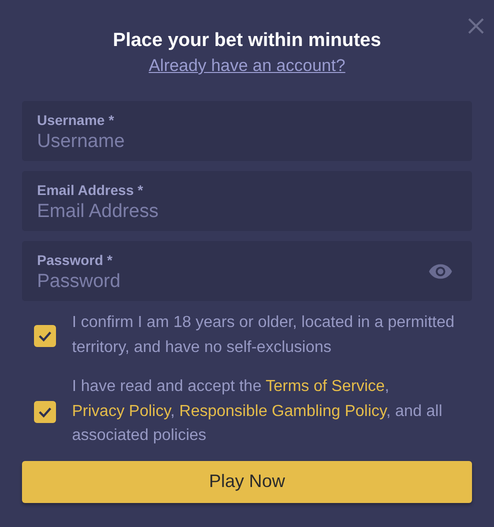  Describe the element at coordinates (282, 411) in the screenshot. I see `policy-link: Responsible Gambling Policy` at that location.